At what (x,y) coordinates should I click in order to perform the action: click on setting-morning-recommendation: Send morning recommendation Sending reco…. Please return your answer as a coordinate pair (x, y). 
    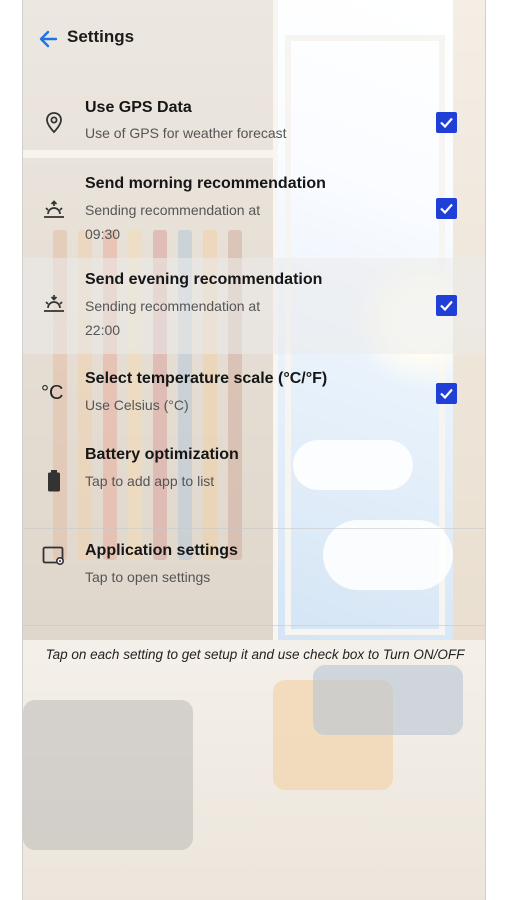
    Looking at the image, I should click on (254, 208).